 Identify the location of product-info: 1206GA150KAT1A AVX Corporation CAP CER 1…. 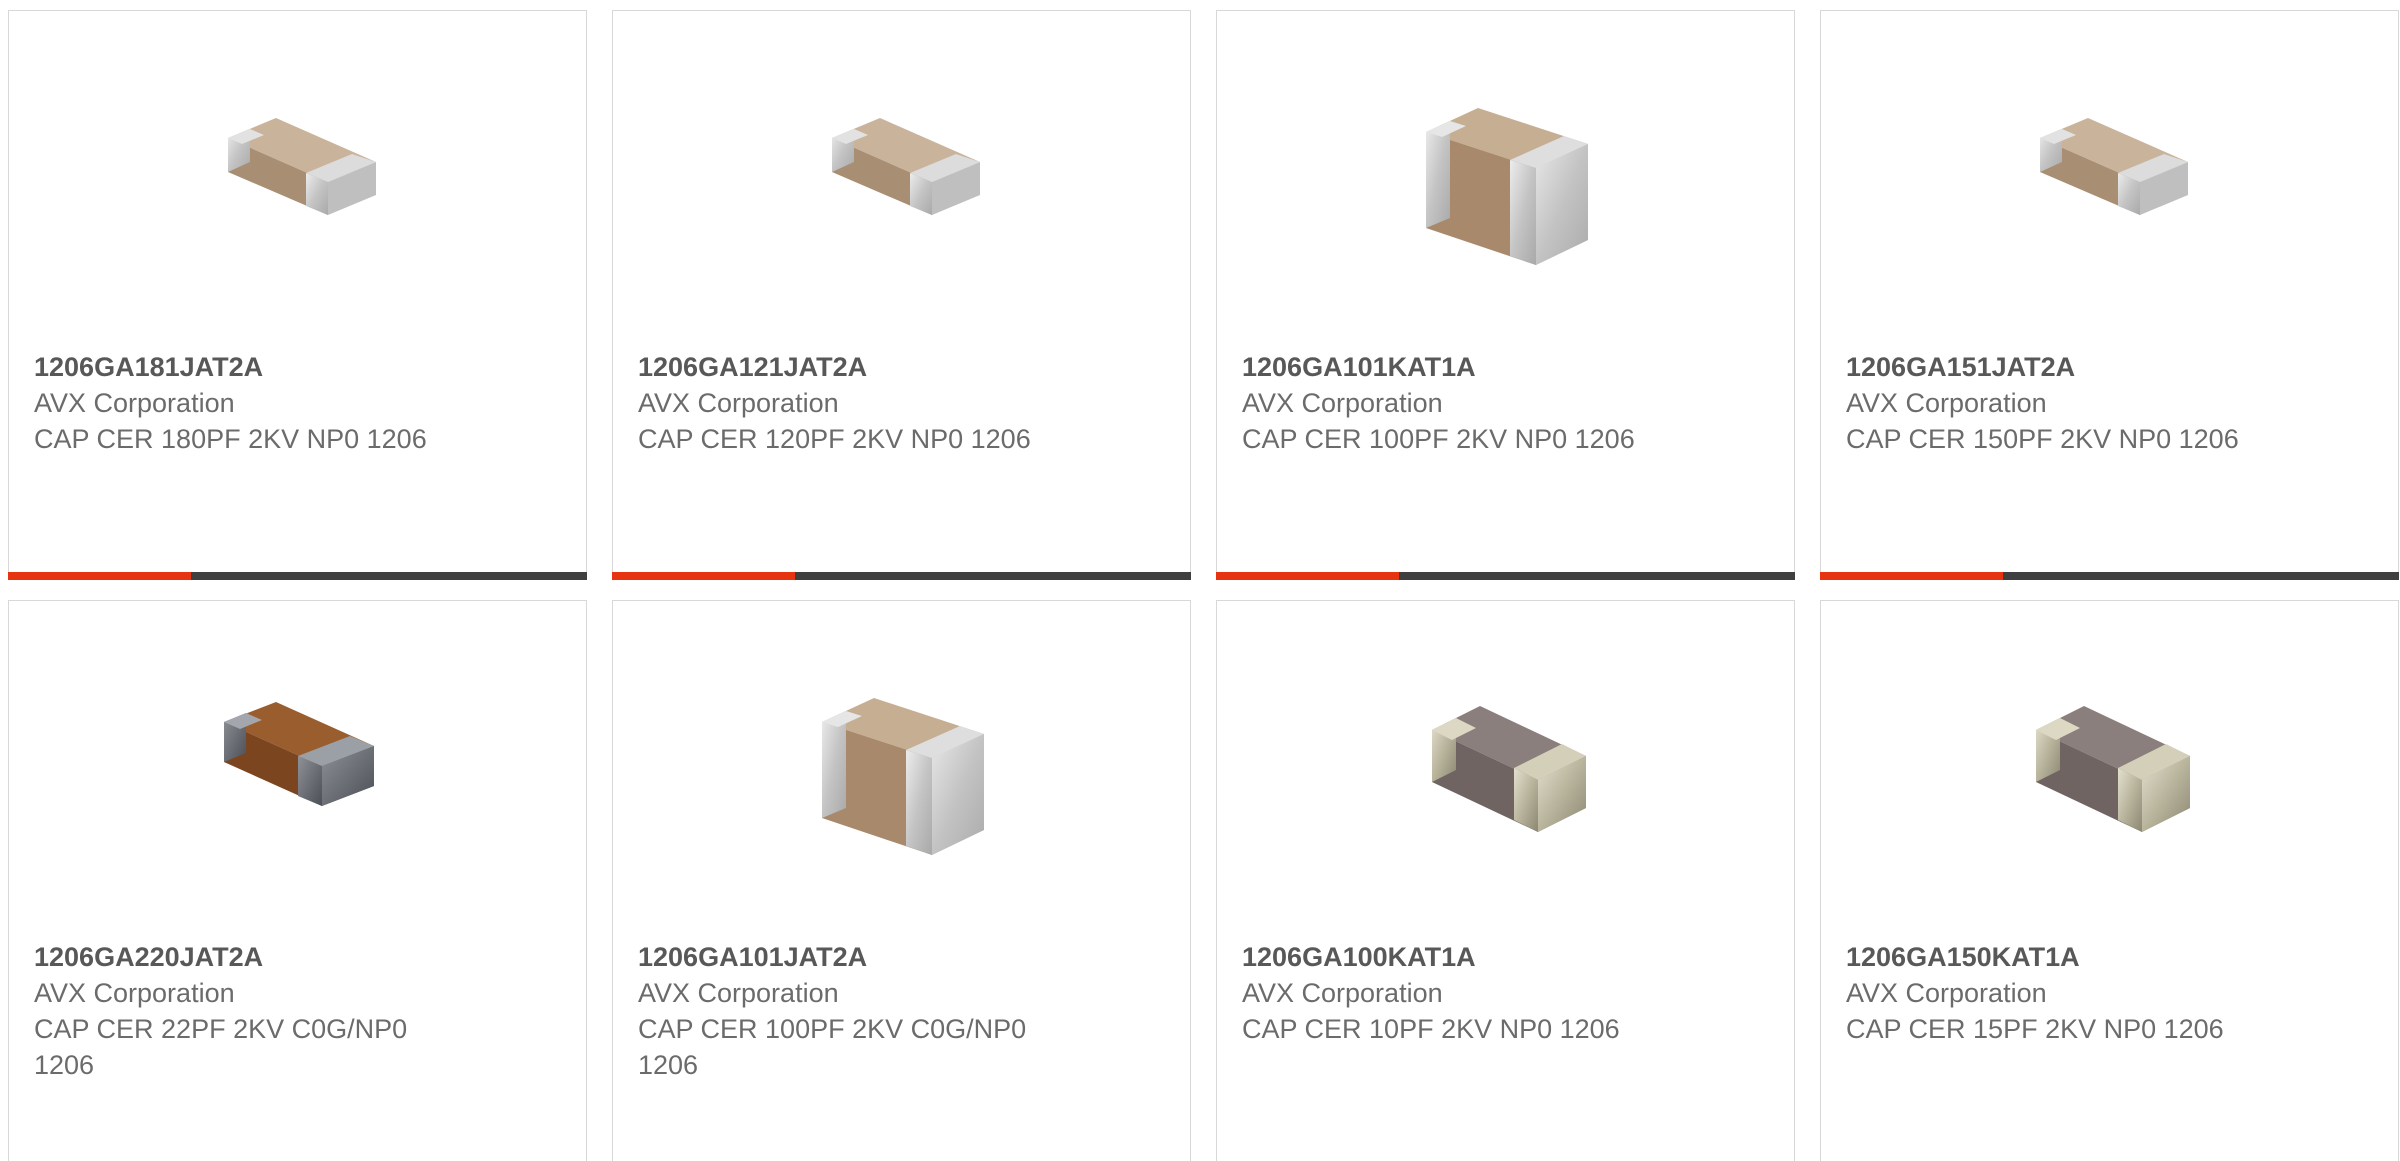
(2066, 993).